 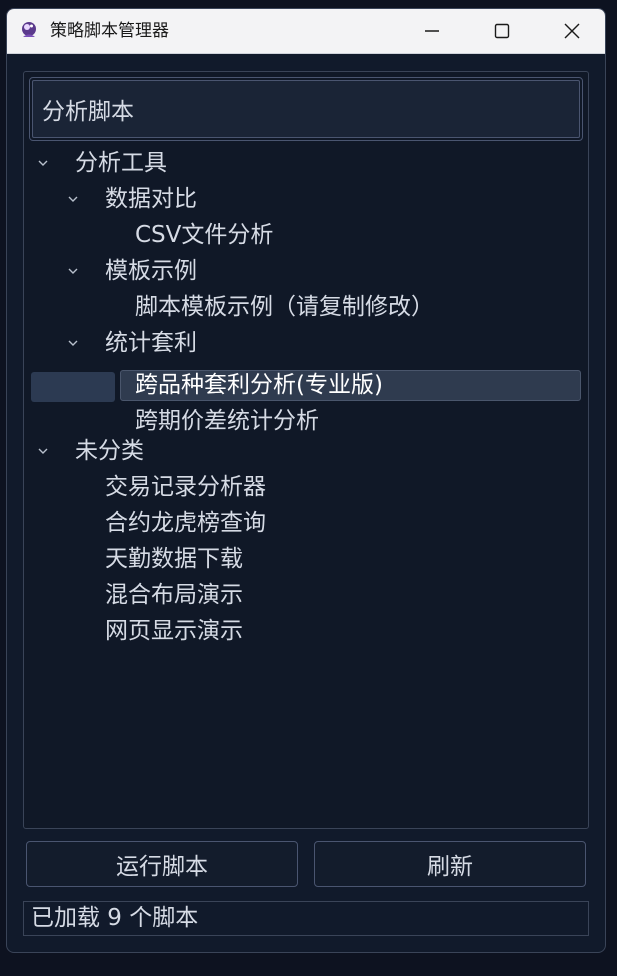 I want to click on tree-group-arbitrage-stats: 统计套利, so click(x=151, y=343).